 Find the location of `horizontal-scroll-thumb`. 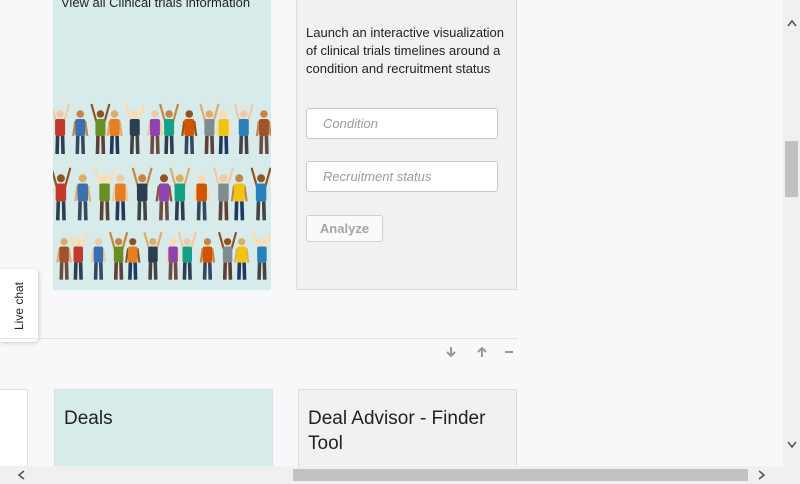

horizontal-scroll-thumb is located at coordinates (520, 475).